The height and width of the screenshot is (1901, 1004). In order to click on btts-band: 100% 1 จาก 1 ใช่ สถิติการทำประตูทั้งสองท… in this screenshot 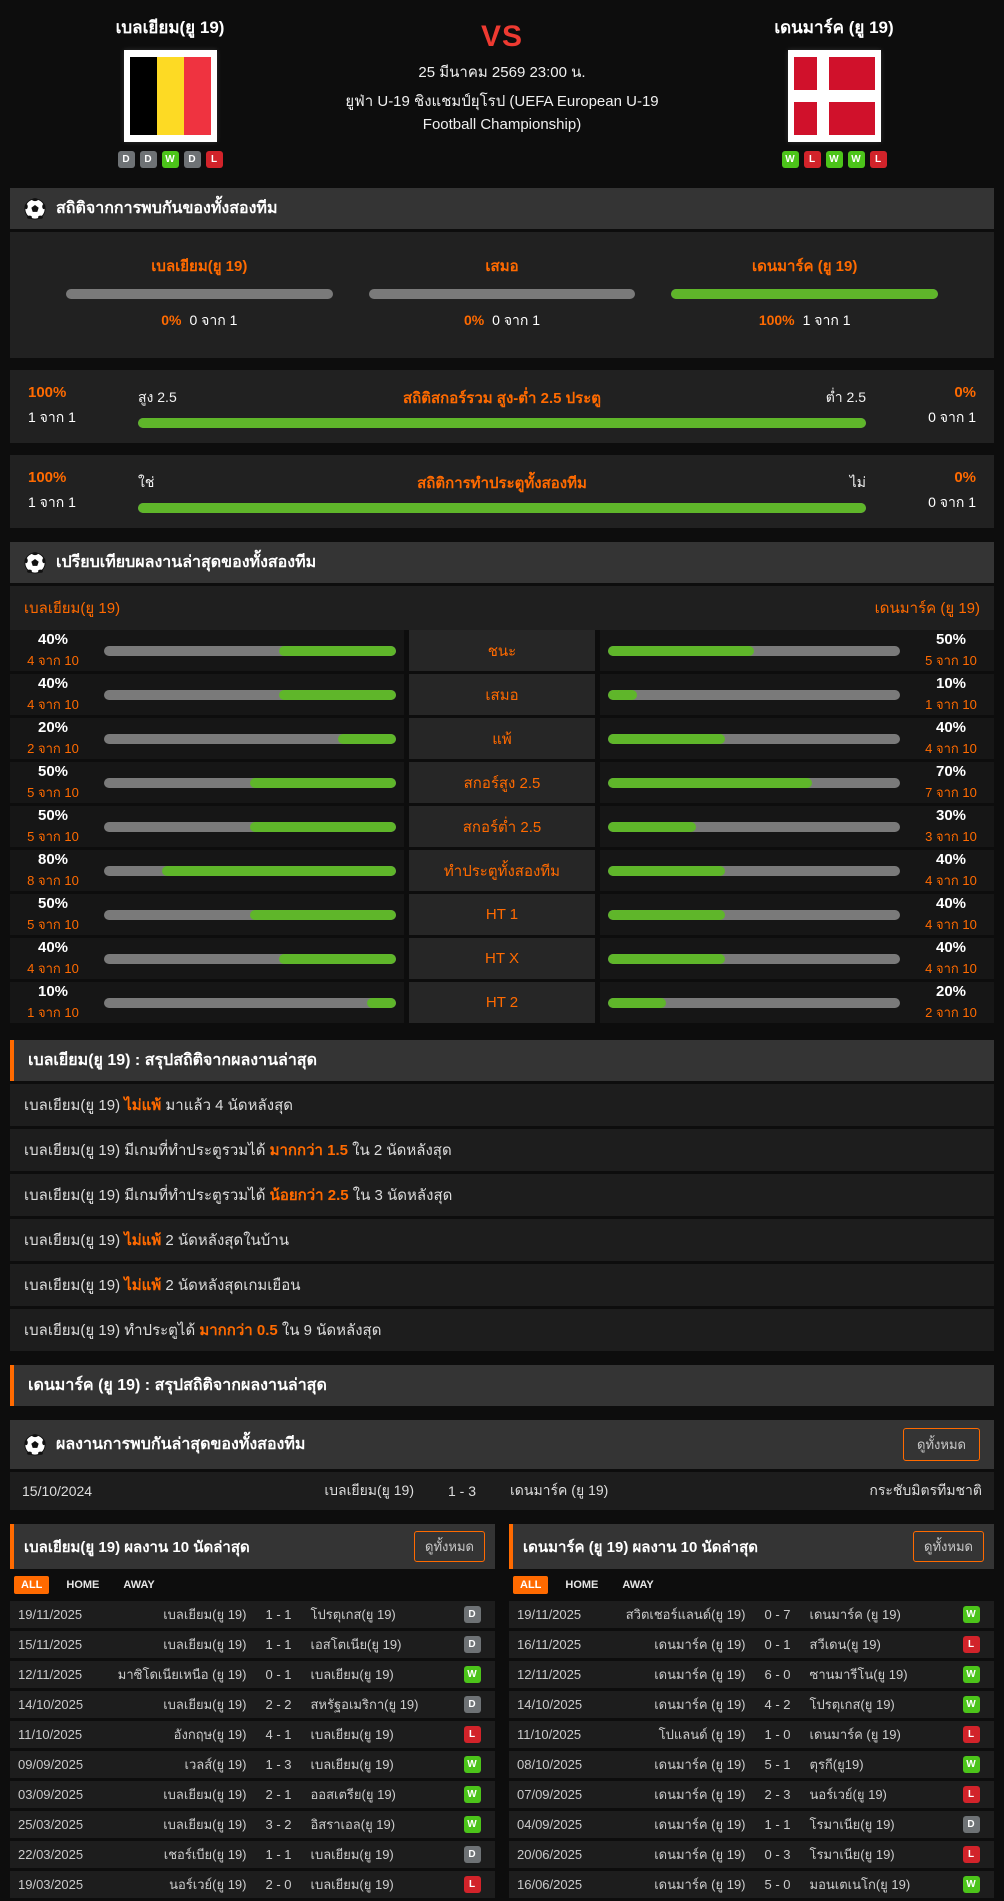, I will do `click(502, 491)`.